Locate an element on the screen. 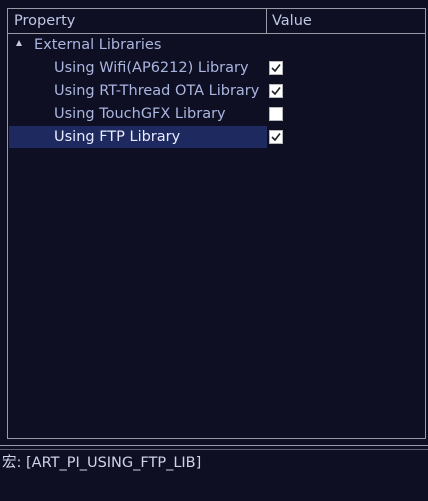  grid-header: Property Value is located at coordinates (216, 21).